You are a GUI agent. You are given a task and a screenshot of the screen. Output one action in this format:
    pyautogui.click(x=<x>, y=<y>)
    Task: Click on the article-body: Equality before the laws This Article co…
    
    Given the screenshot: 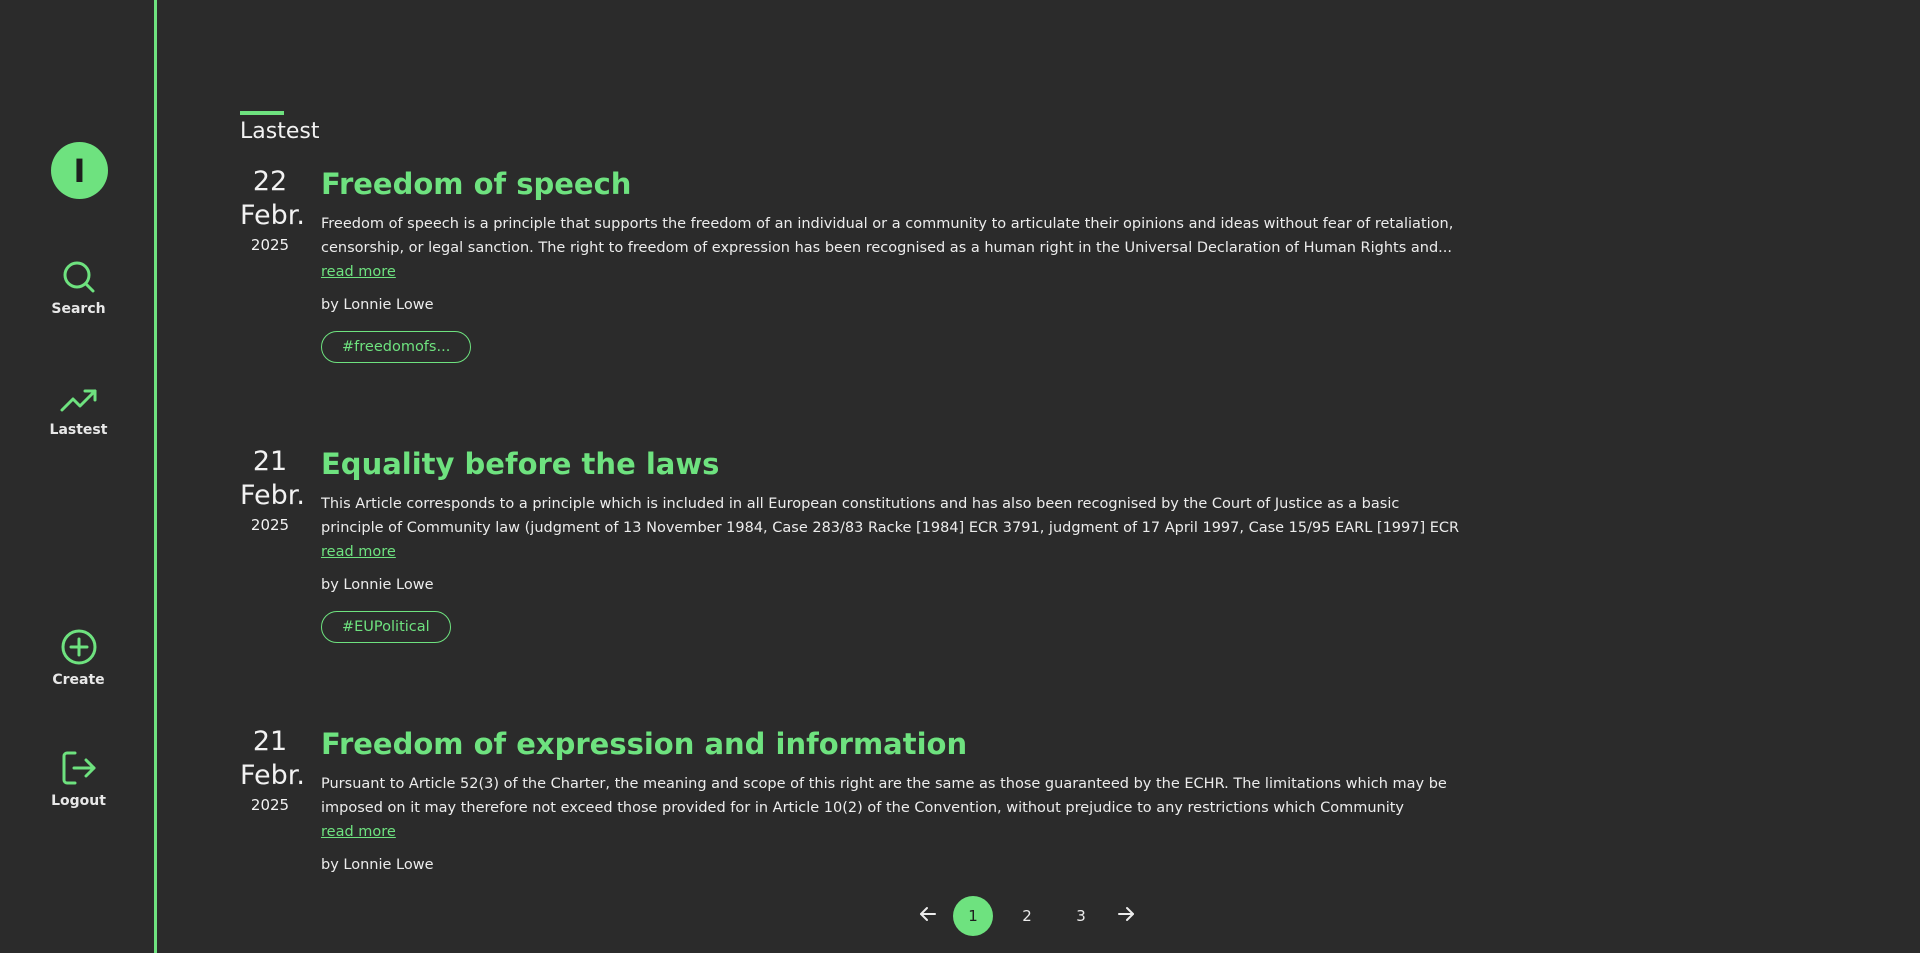 What is the action you would take?
    pyautogui.click(x=891, y=544)
    